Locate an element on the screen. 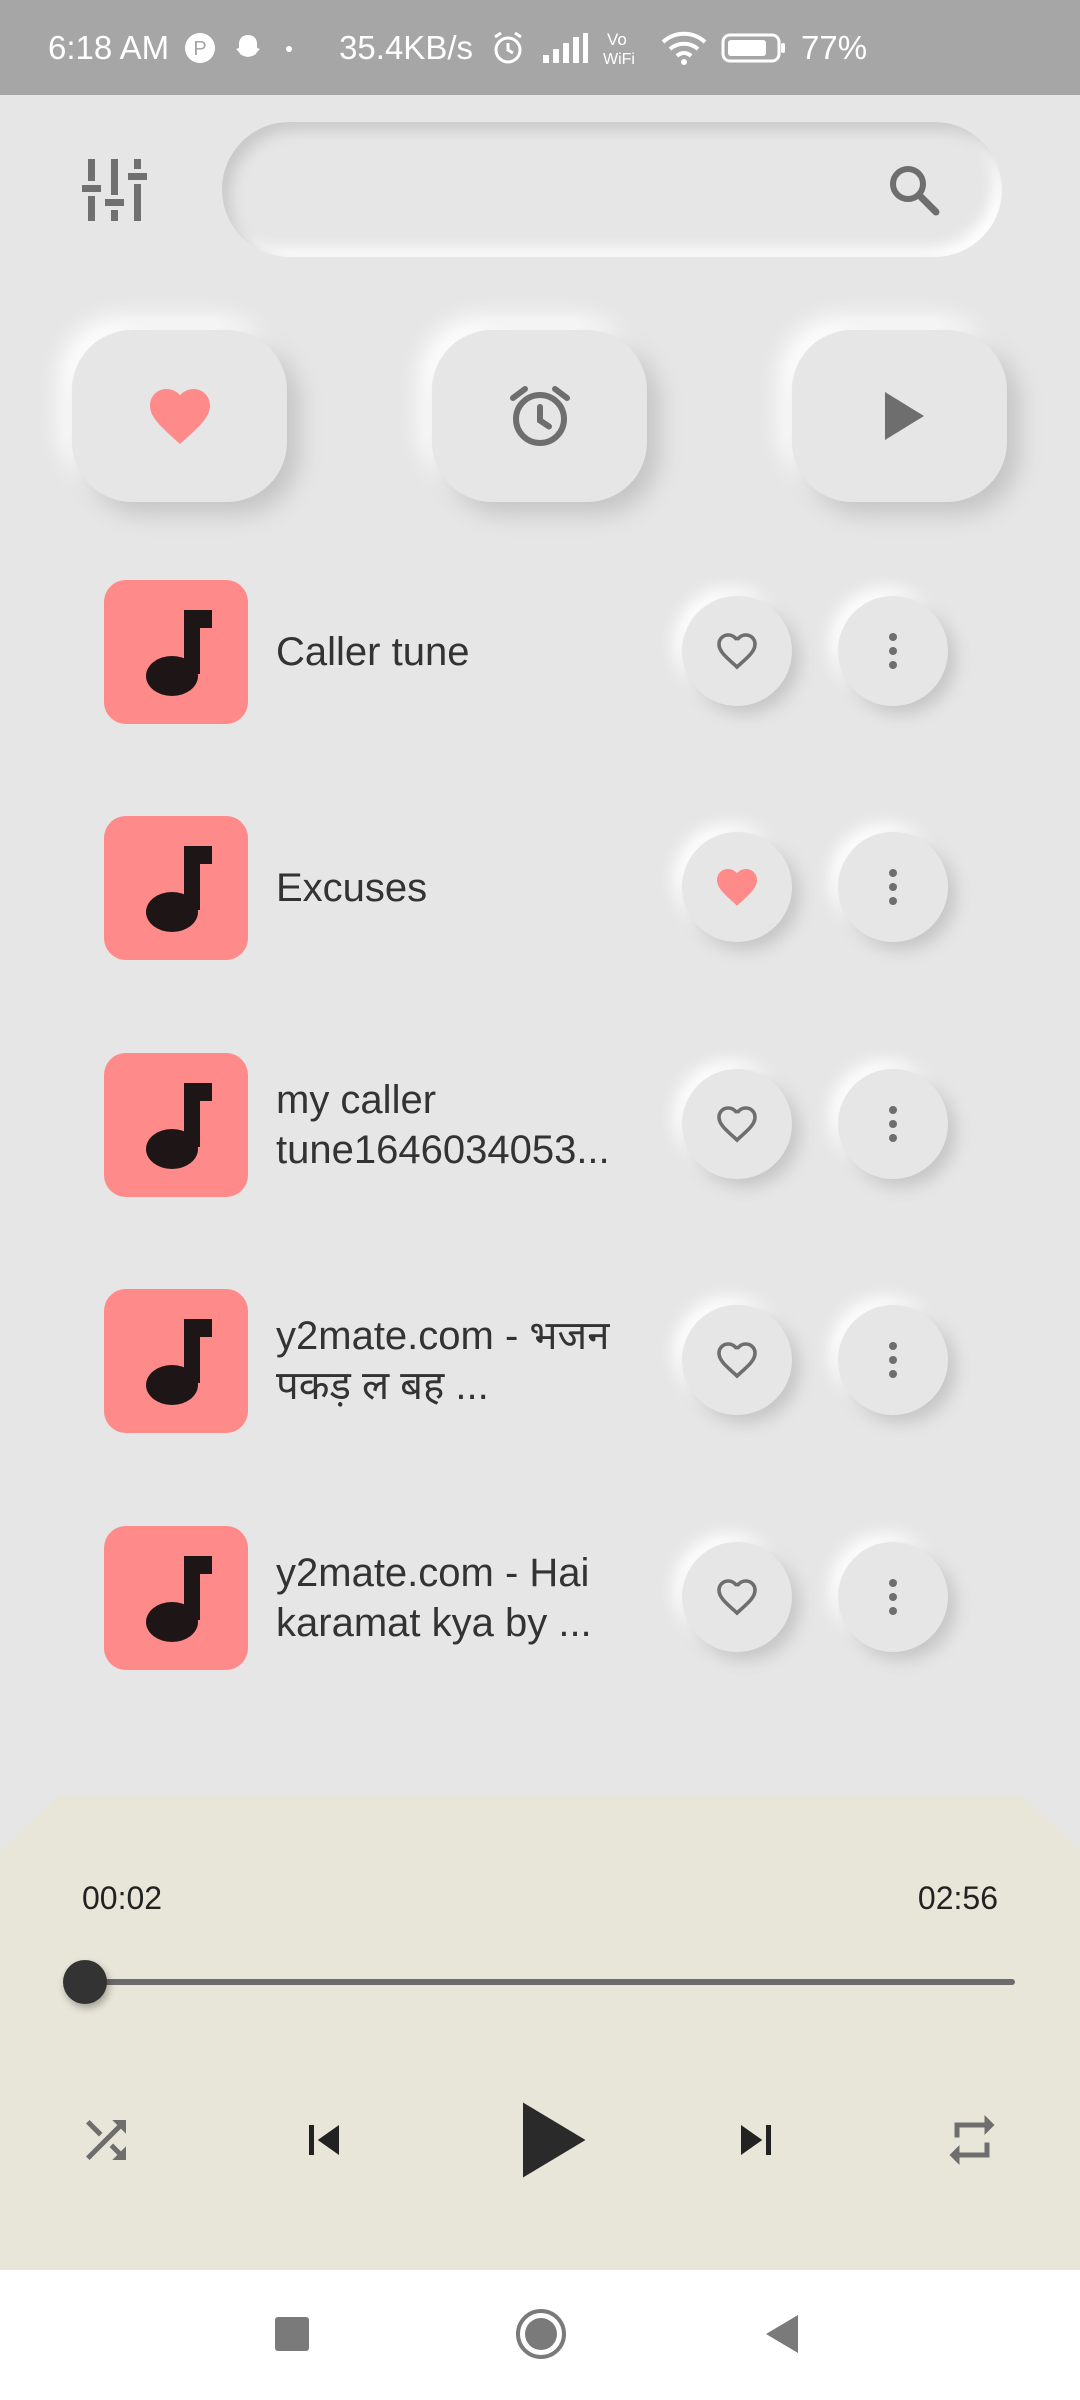 The height and width of the screenshot is (2400, 1080). app-notification-icon: P is located at coordinates (200, 48).